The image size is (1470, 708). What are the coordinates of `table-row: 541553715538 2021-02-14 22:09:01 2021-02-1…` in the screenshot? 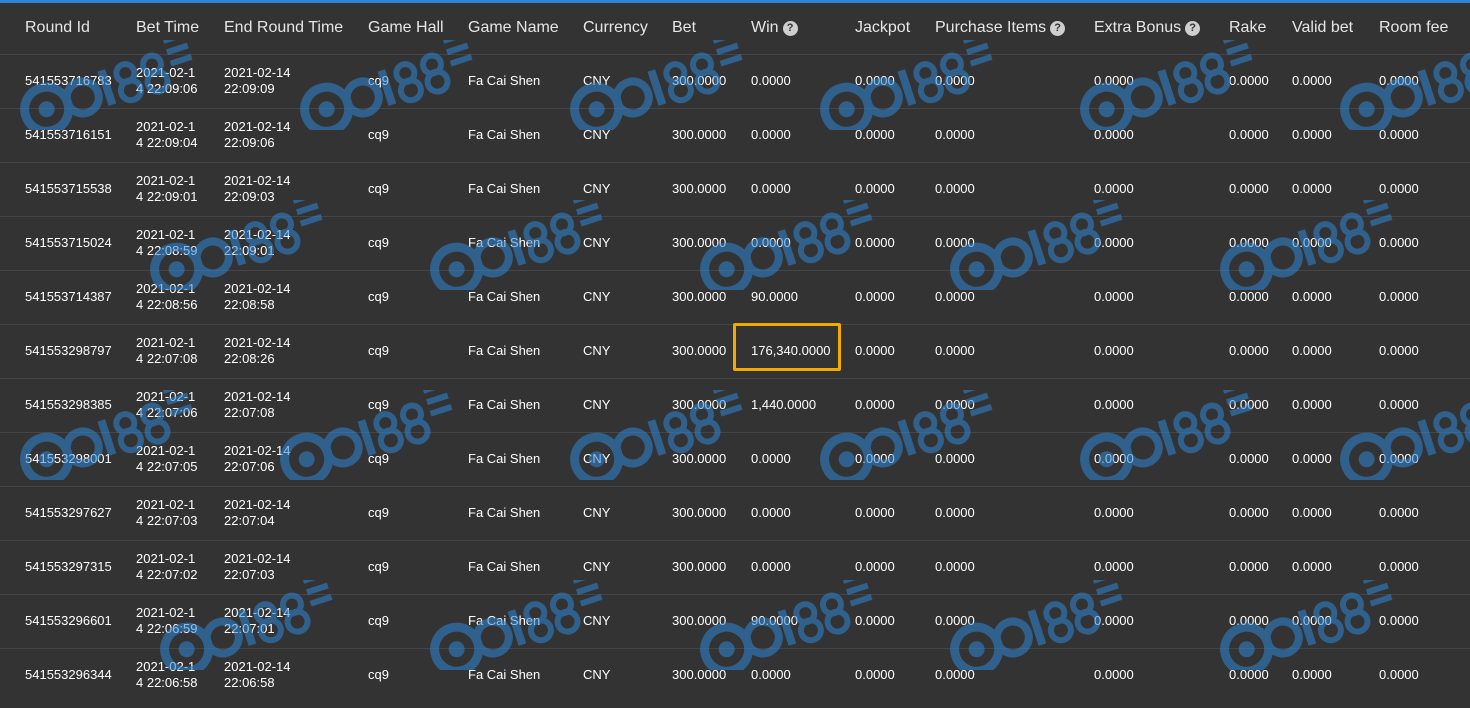 It's located at (735, 189).